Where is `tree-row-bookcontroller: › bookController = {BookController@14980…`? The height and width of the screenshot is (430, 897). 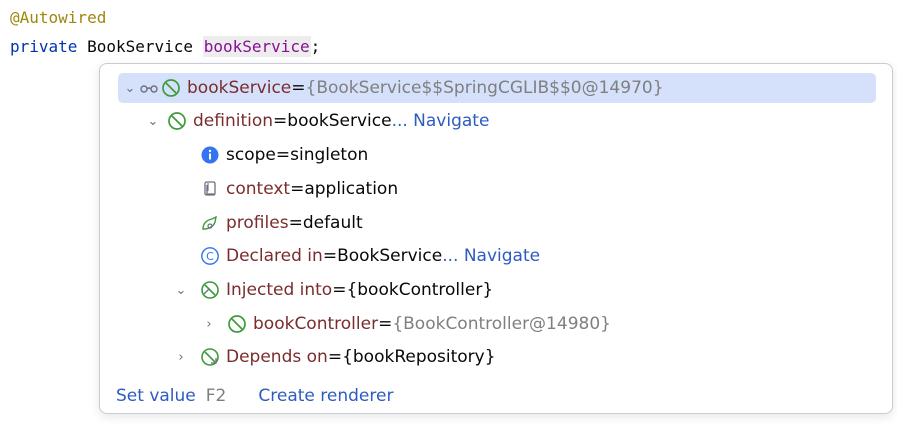 tree-row-bookcontroller: › bookController = {BookController@14980… is located at coordinates (405, 324).